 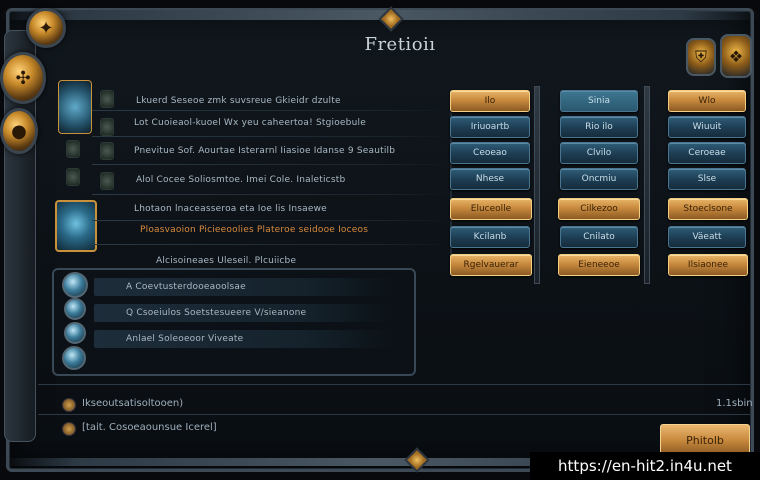 I want to click on col1-button-7: Rgelvauerar, so click(x=491, y=265).